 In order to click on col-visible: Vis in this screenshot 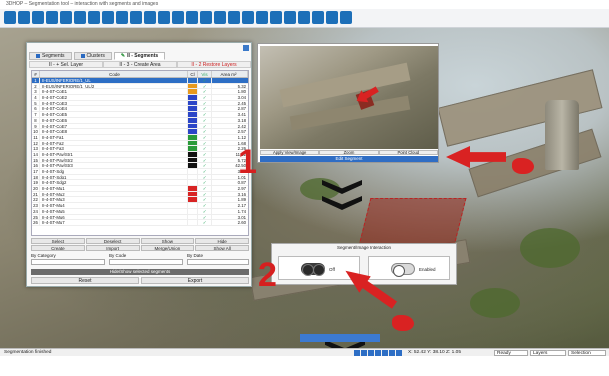, I will do `click(205, 74)`.